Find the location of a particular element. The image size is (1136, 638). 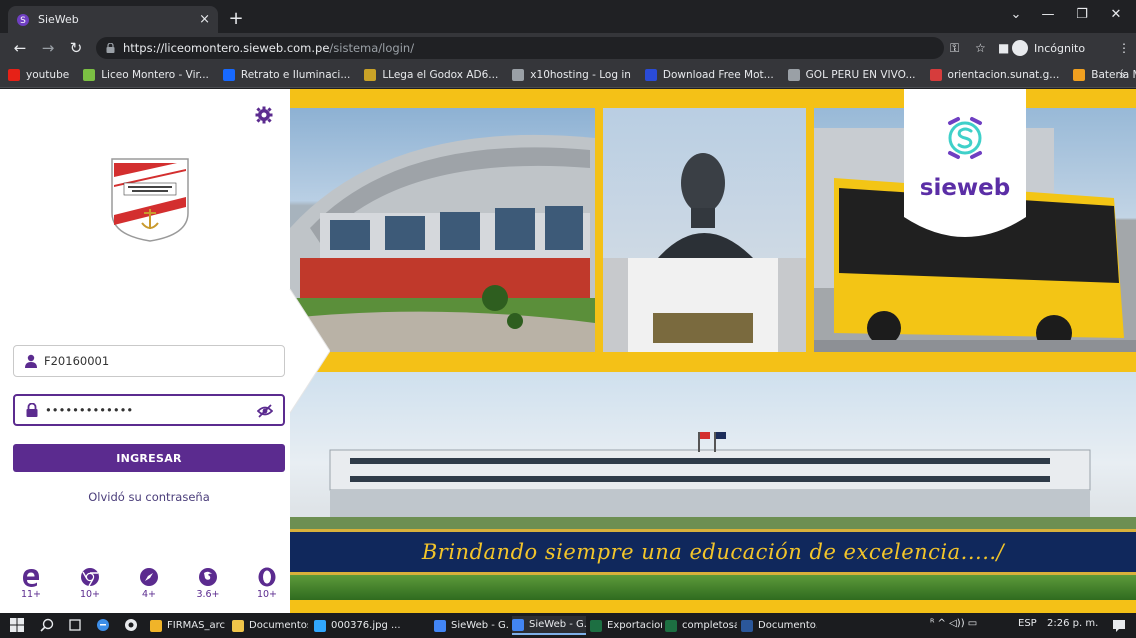

browser-tab-strip: S SieWeb × + ⌄ — ❐ ✕ is located at coordinates (568, 16).